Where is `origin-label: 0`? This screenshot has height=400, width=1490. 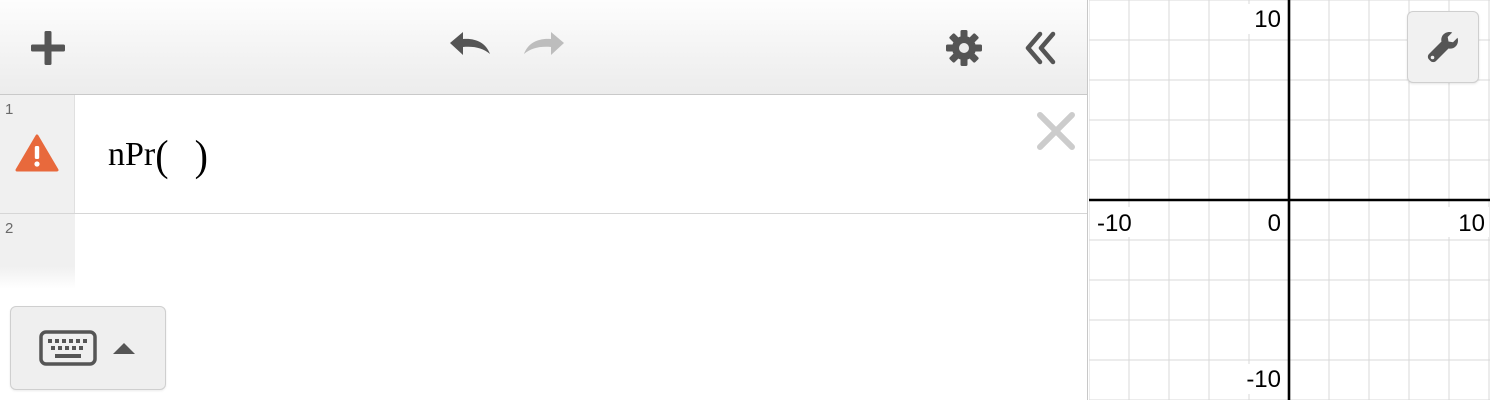 origin-label: 0 is located at coordinates (1274, 223).